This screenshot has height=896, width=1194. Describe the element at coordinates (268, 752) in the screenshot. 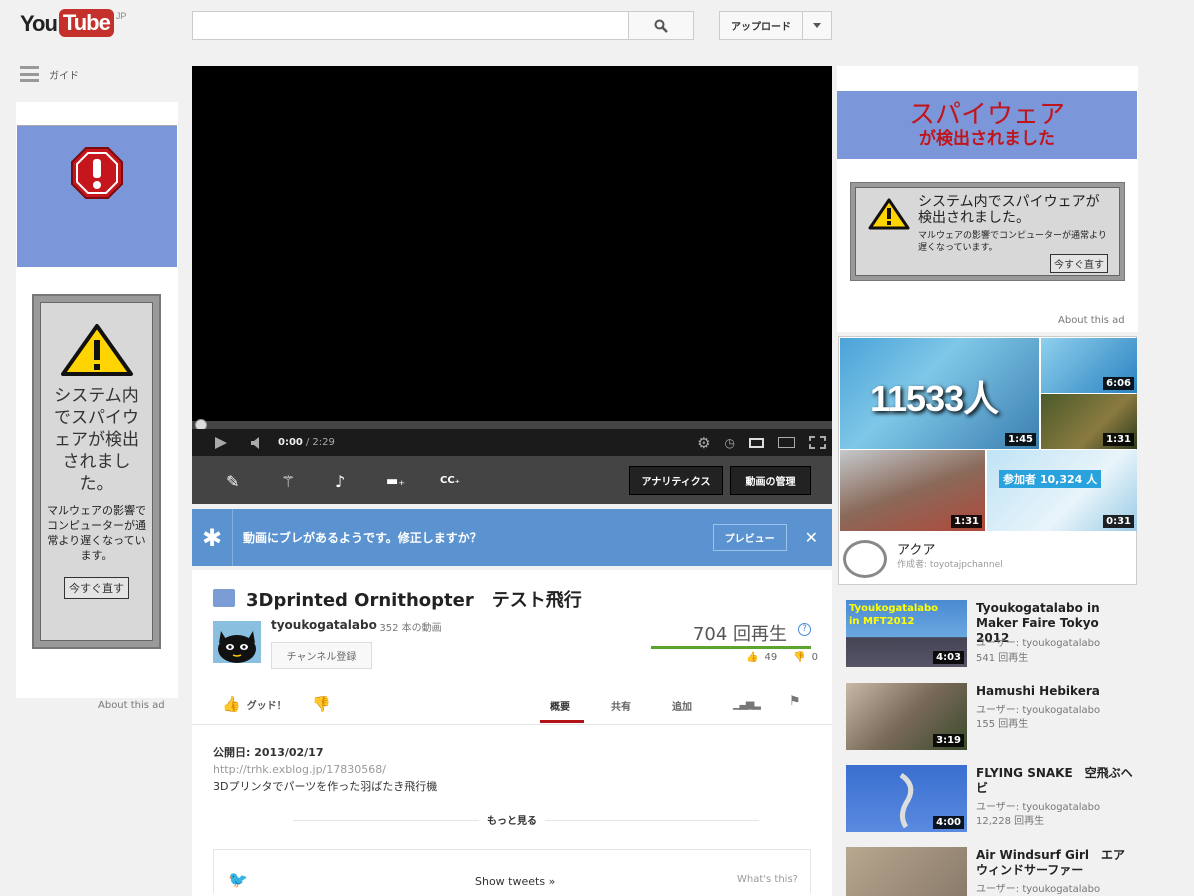

I see `publish-date: 公開日: 2013/02/17` at that location.